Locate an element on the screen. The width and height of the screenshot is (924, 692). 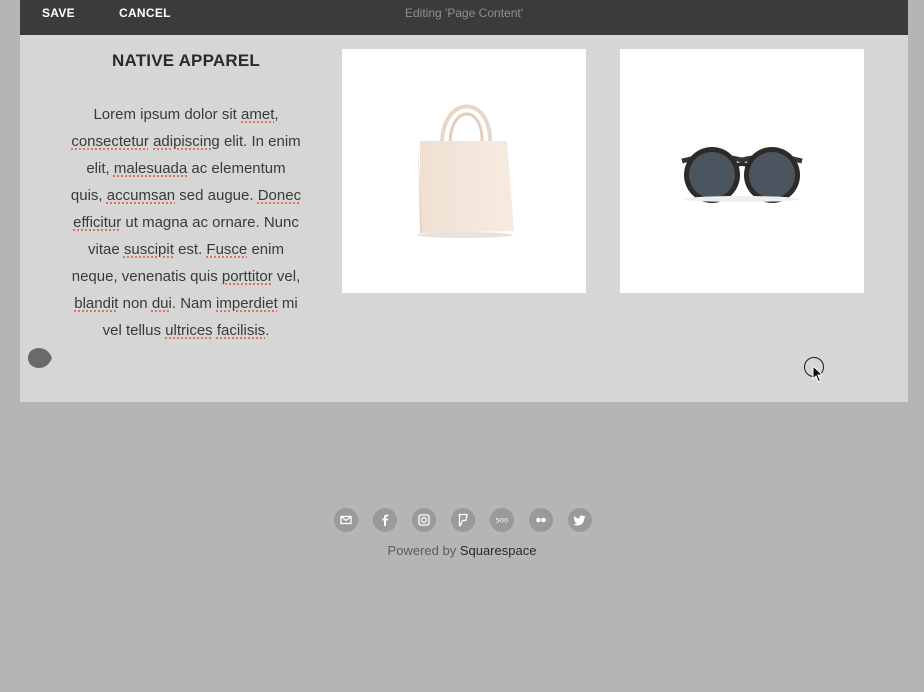
sunglasses-image is located at coordinates (742, 171).